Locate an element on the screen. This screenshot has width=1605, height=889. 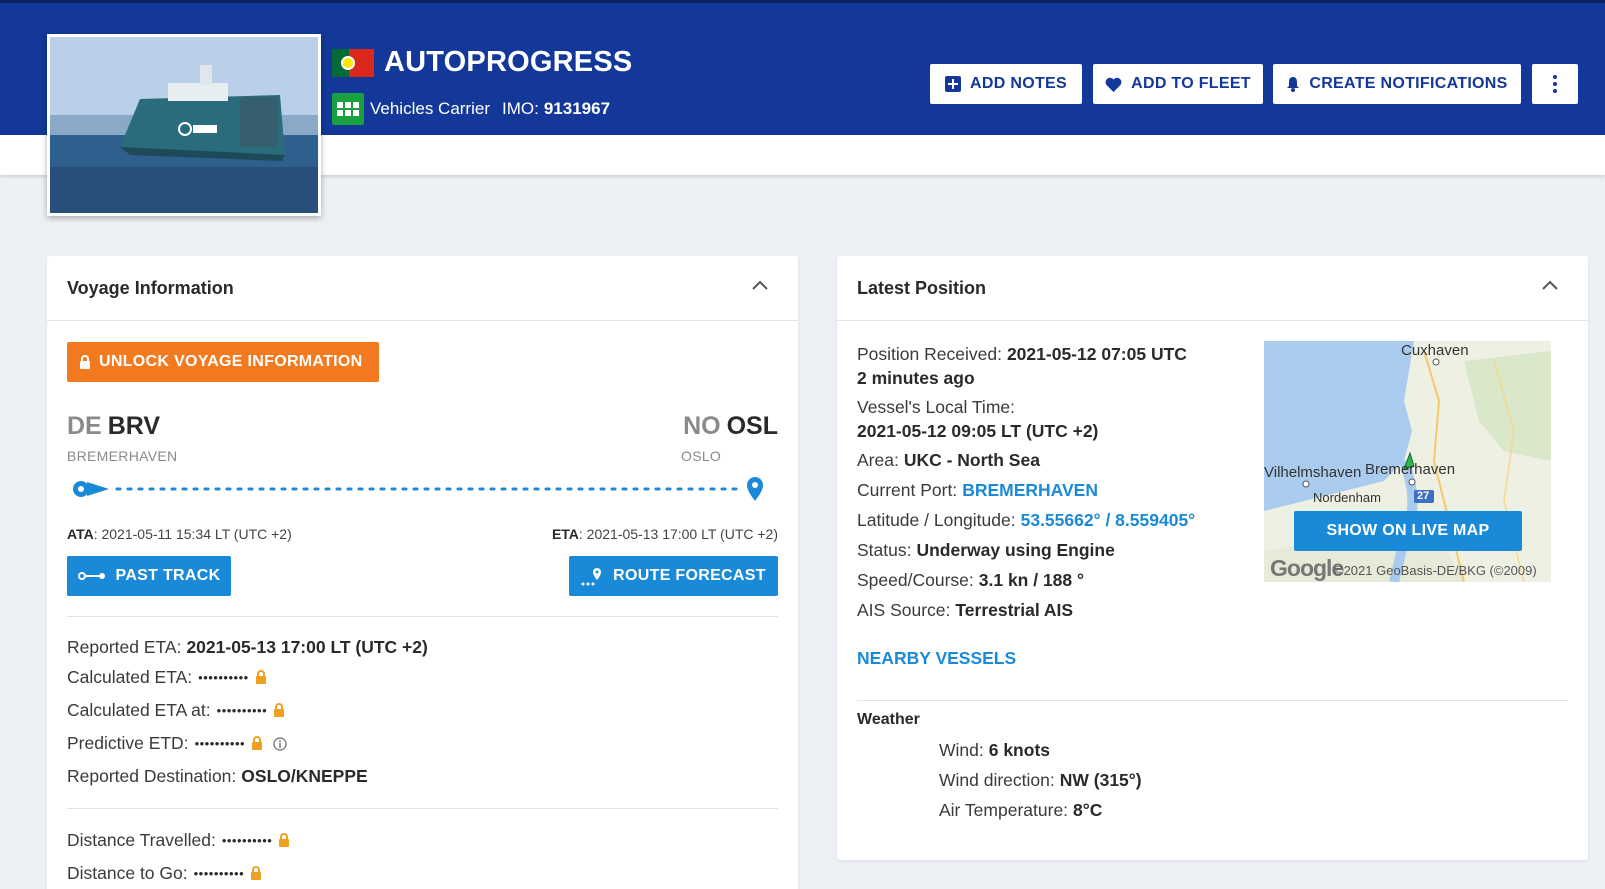
predictive-etd-row: Predictive ETD: •••••••••• is located at coordinates (177, 743).